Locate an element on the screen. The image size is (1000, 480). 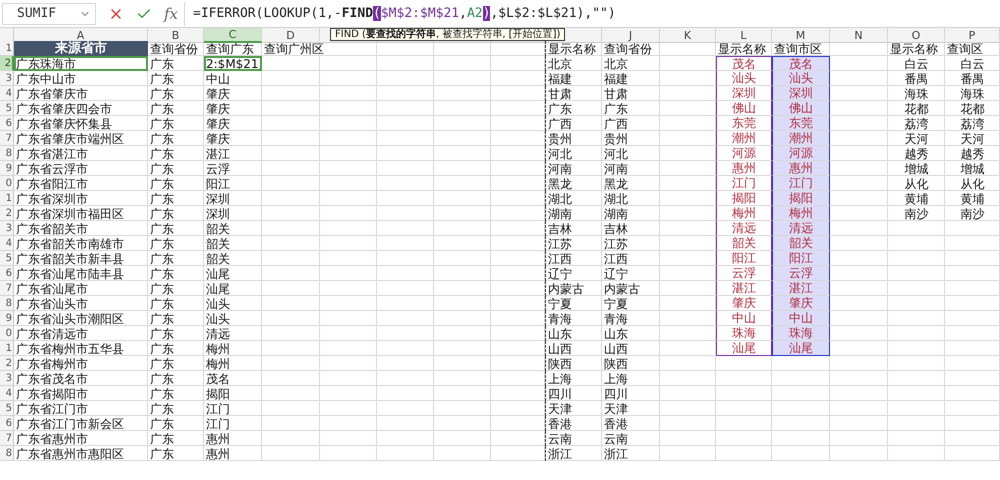
table-cell-text: 广东省湛江市 is located at coordinates (52, 153).